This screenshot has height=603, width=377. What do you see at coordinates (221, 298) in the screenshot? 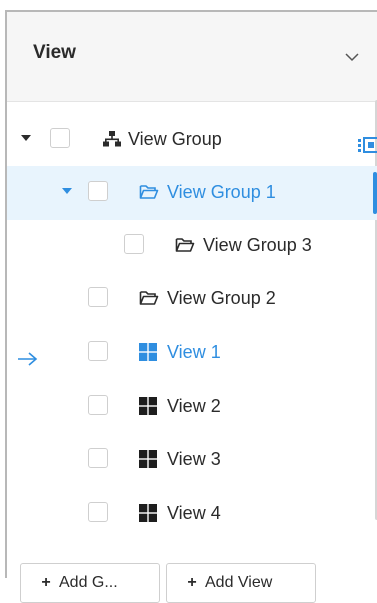
I see `tree-row-label: View Group 2` at bounding box center [221, 298].